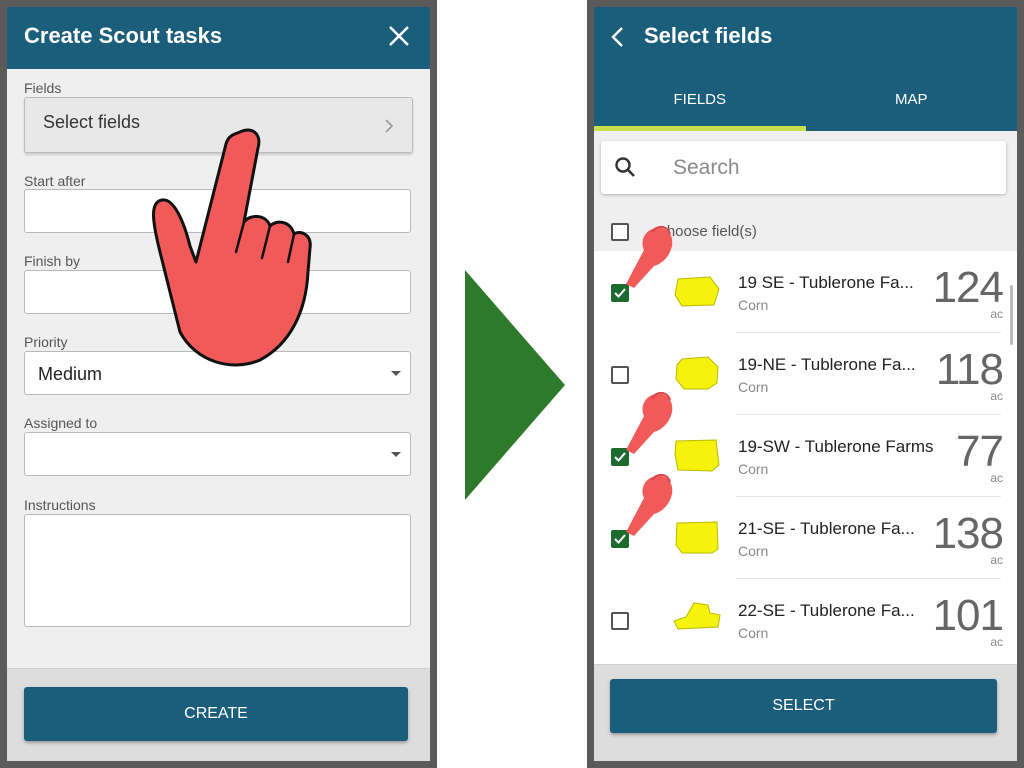  Describe the element at coordinates (700, 128) in the screenshot. I see `active-tab-indicator` at that location.